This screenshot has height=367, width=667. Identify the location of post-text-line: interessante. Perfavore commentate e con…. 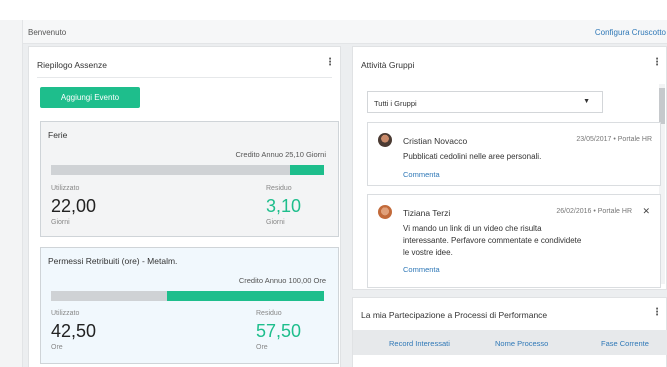
(492, 240).